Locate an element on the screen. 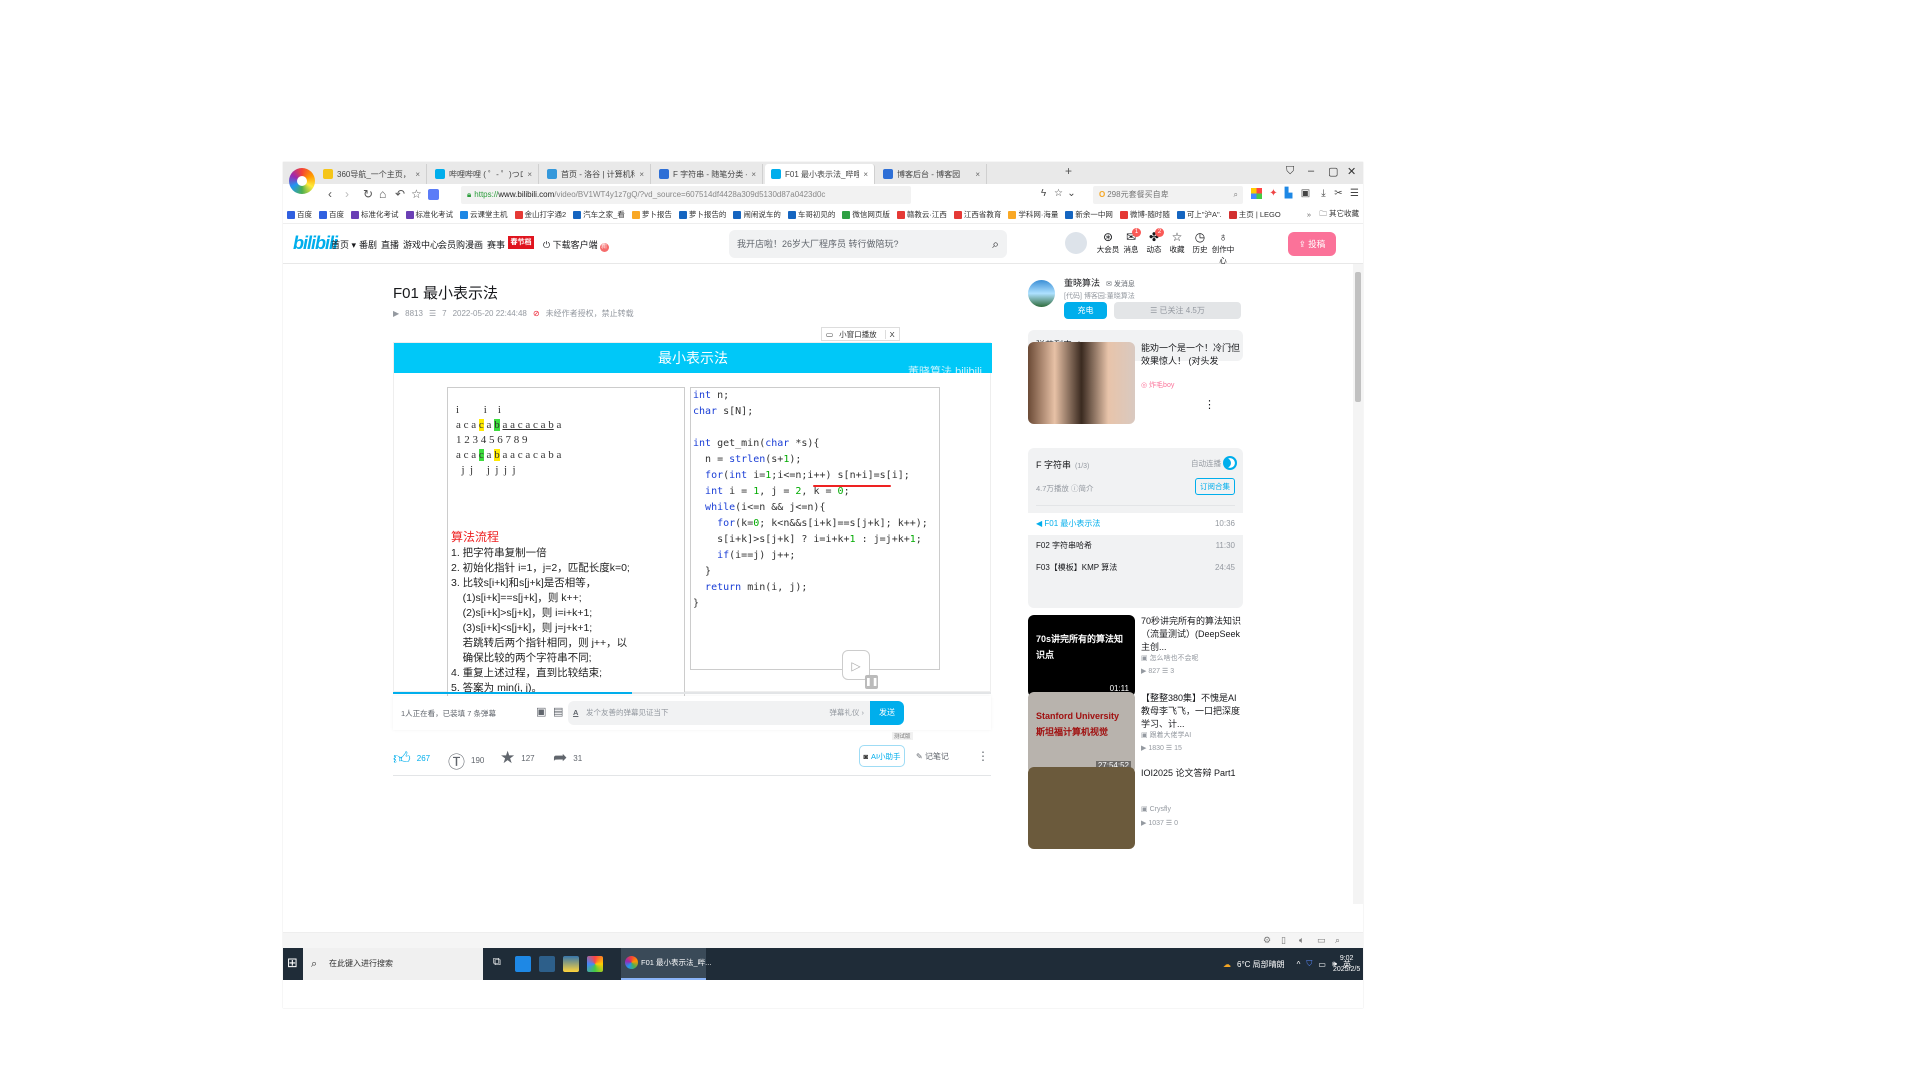 This screenshot has width=1920, height=1080. playlist-item: F03【模板】KMP 算法 24:45 is located at coordinates (1135, 568).